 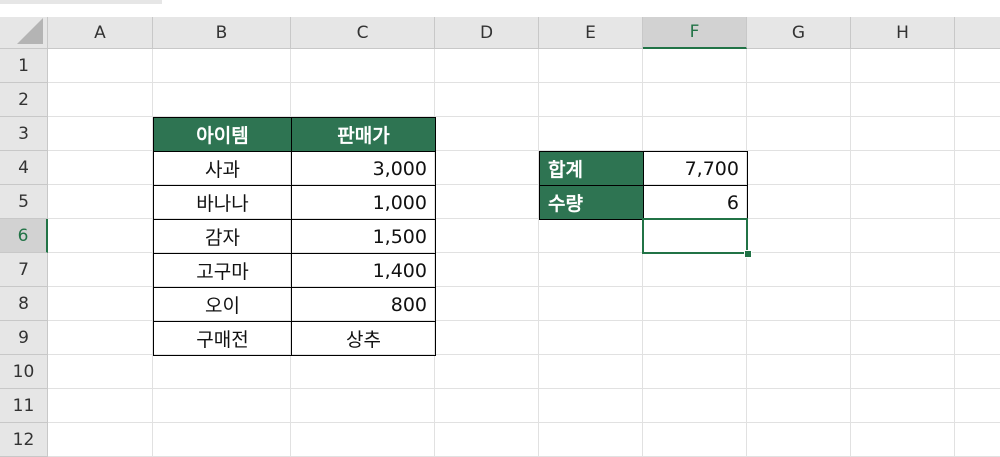 I want to click on price-cell: 1,400, so click(x=363, y=270).